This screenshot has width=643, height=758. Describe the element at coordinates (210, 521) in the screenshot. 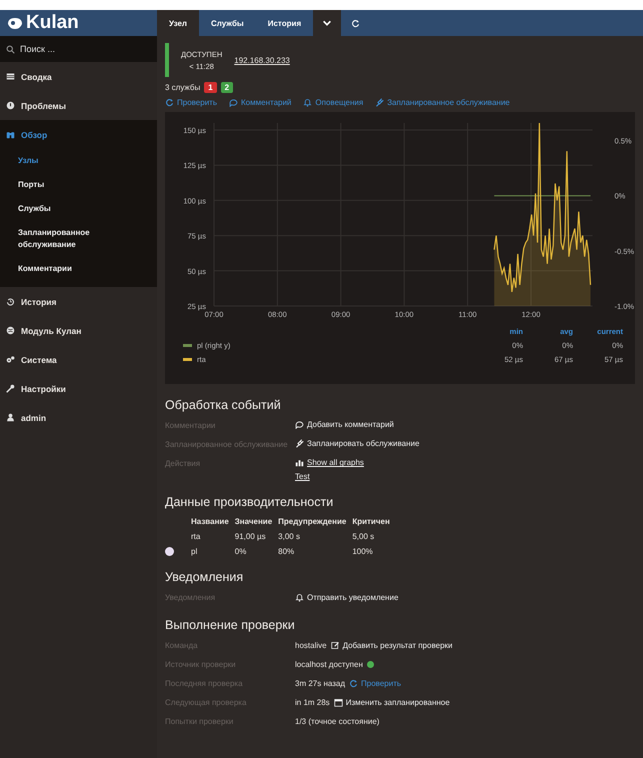

I see `column-header: Название` at that location.